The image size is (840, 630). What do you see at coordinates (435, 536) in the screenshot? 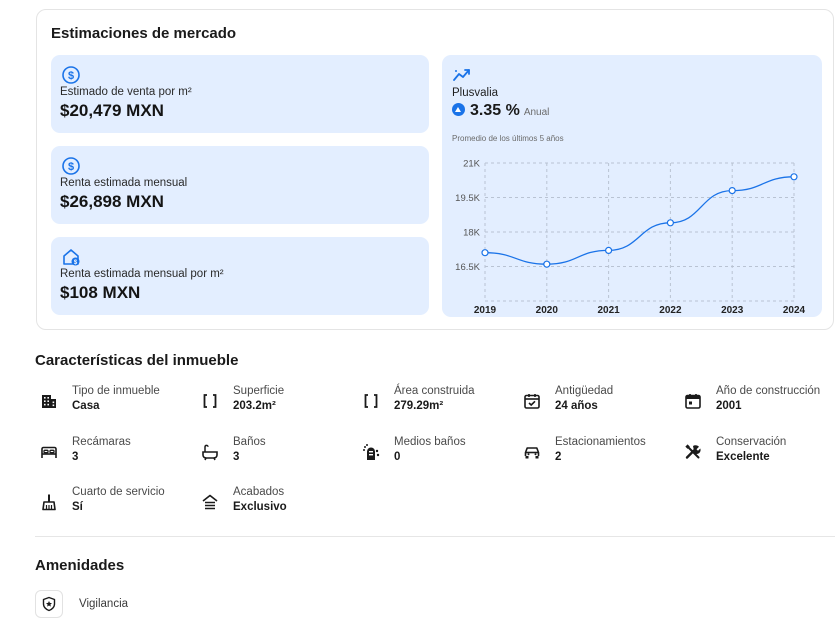
I see `section-divider` at bounding box center [435, 536].